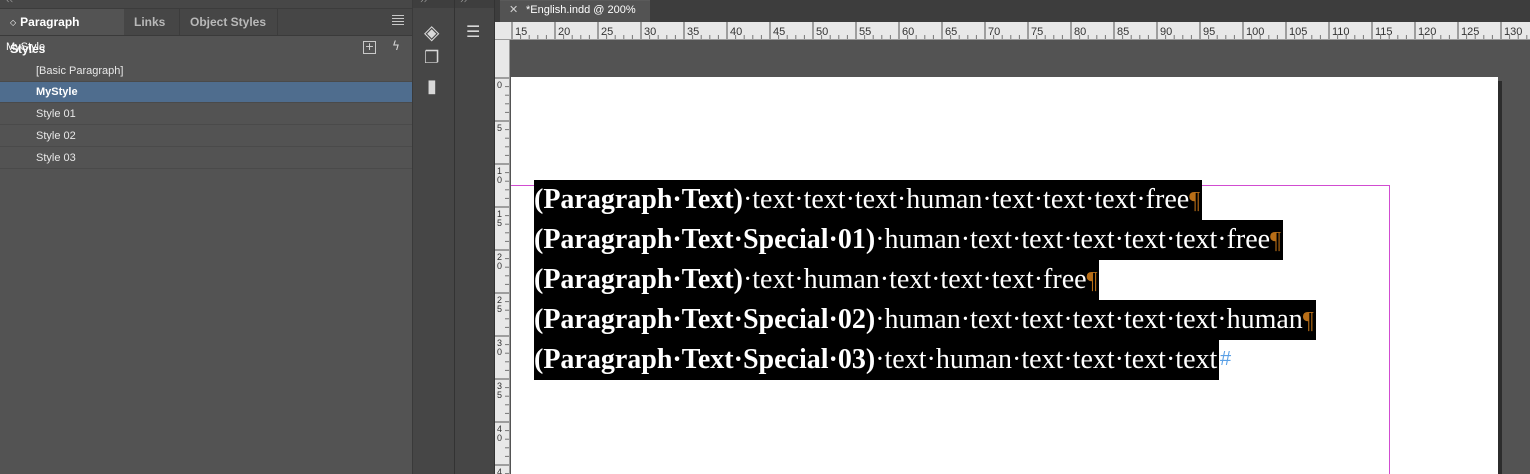 This screenshot has width=1530, height=474. Describe the element at coordinates (705, 319) in the screenshot. I see `bold-run: (Paragraph·Text·Special·02)` at that location.